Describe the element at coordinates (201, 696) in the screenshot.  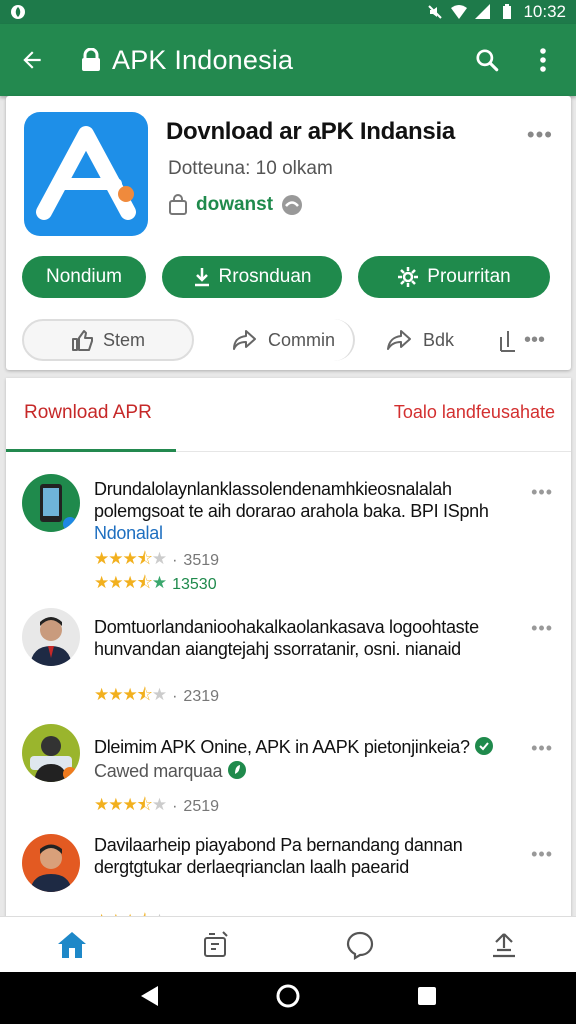
I see `rating-count: 2319` at that location.